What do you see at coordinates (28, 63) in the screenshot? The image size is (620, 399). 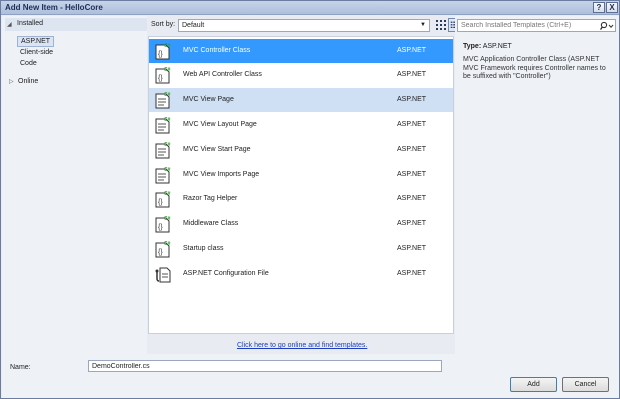 I see `tree-node-code: Code` at bounding box center [28, 63].